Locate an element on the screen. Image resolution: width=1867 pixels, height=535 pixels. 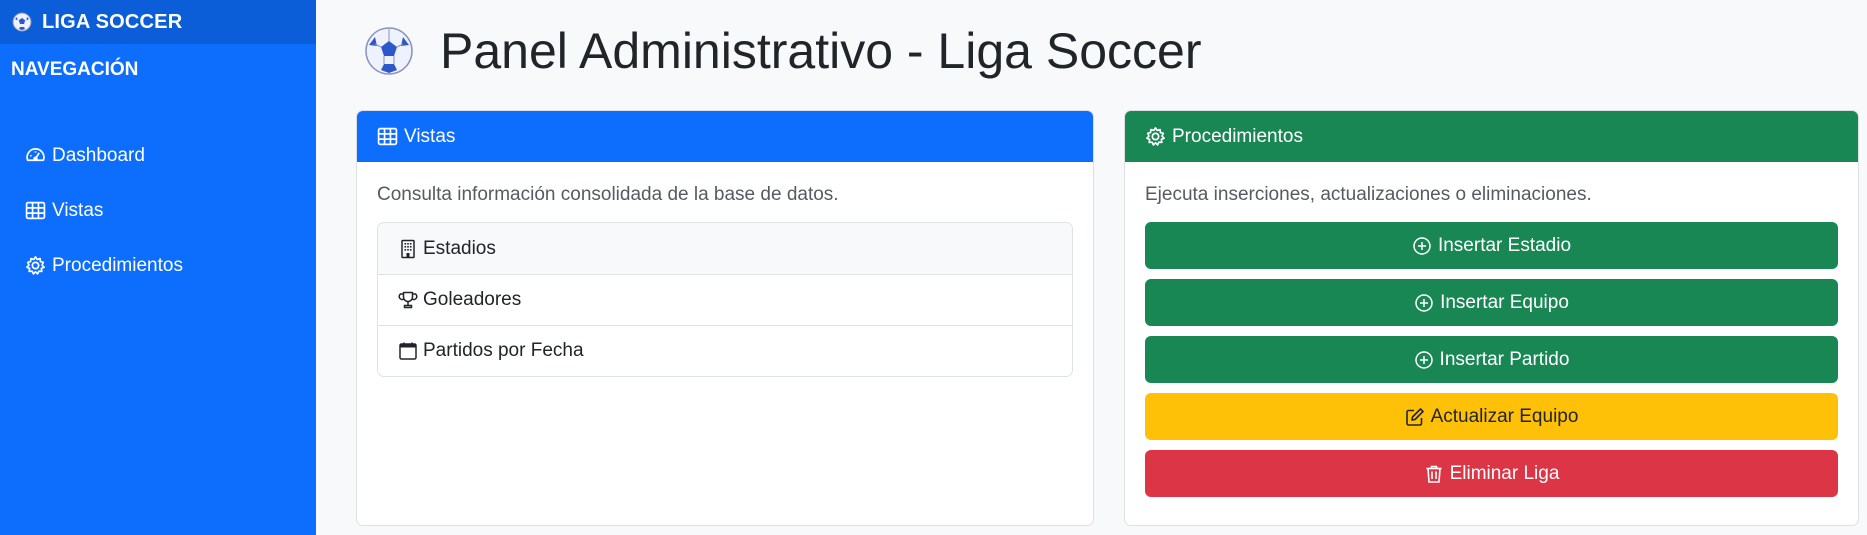
procedimientos-card-header: Procedimientos is located at coordinates (1491, 136).